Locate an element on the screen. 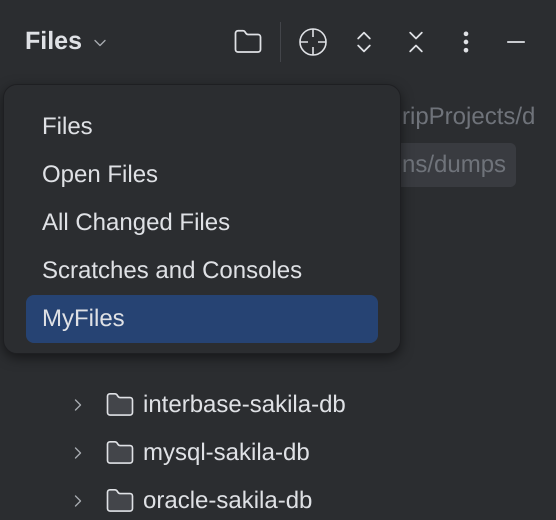  menu-item: All Changed Files is located at coordinates (202, 223).